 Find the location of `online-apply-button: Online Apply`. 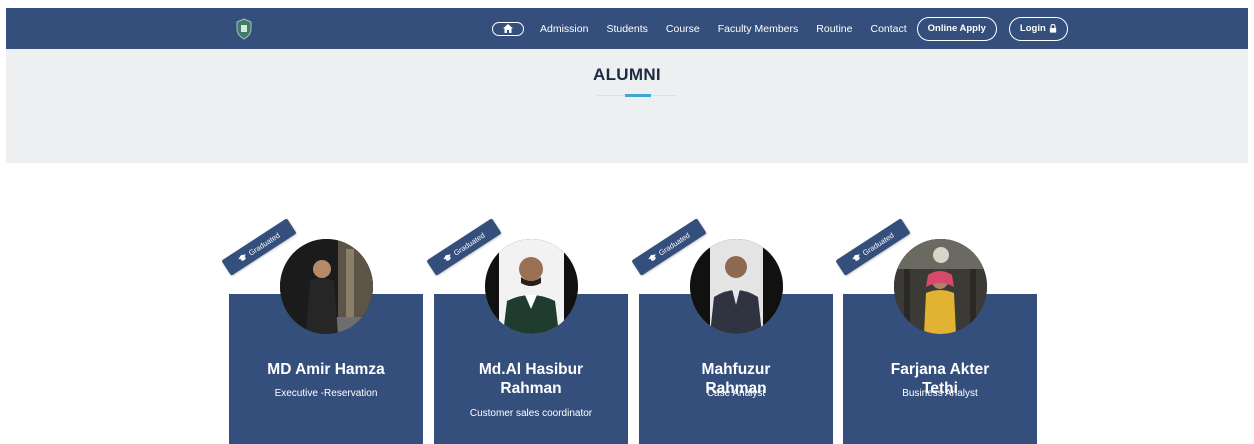

online-apply-button: Online Apply is located at coordinates (956, 28).